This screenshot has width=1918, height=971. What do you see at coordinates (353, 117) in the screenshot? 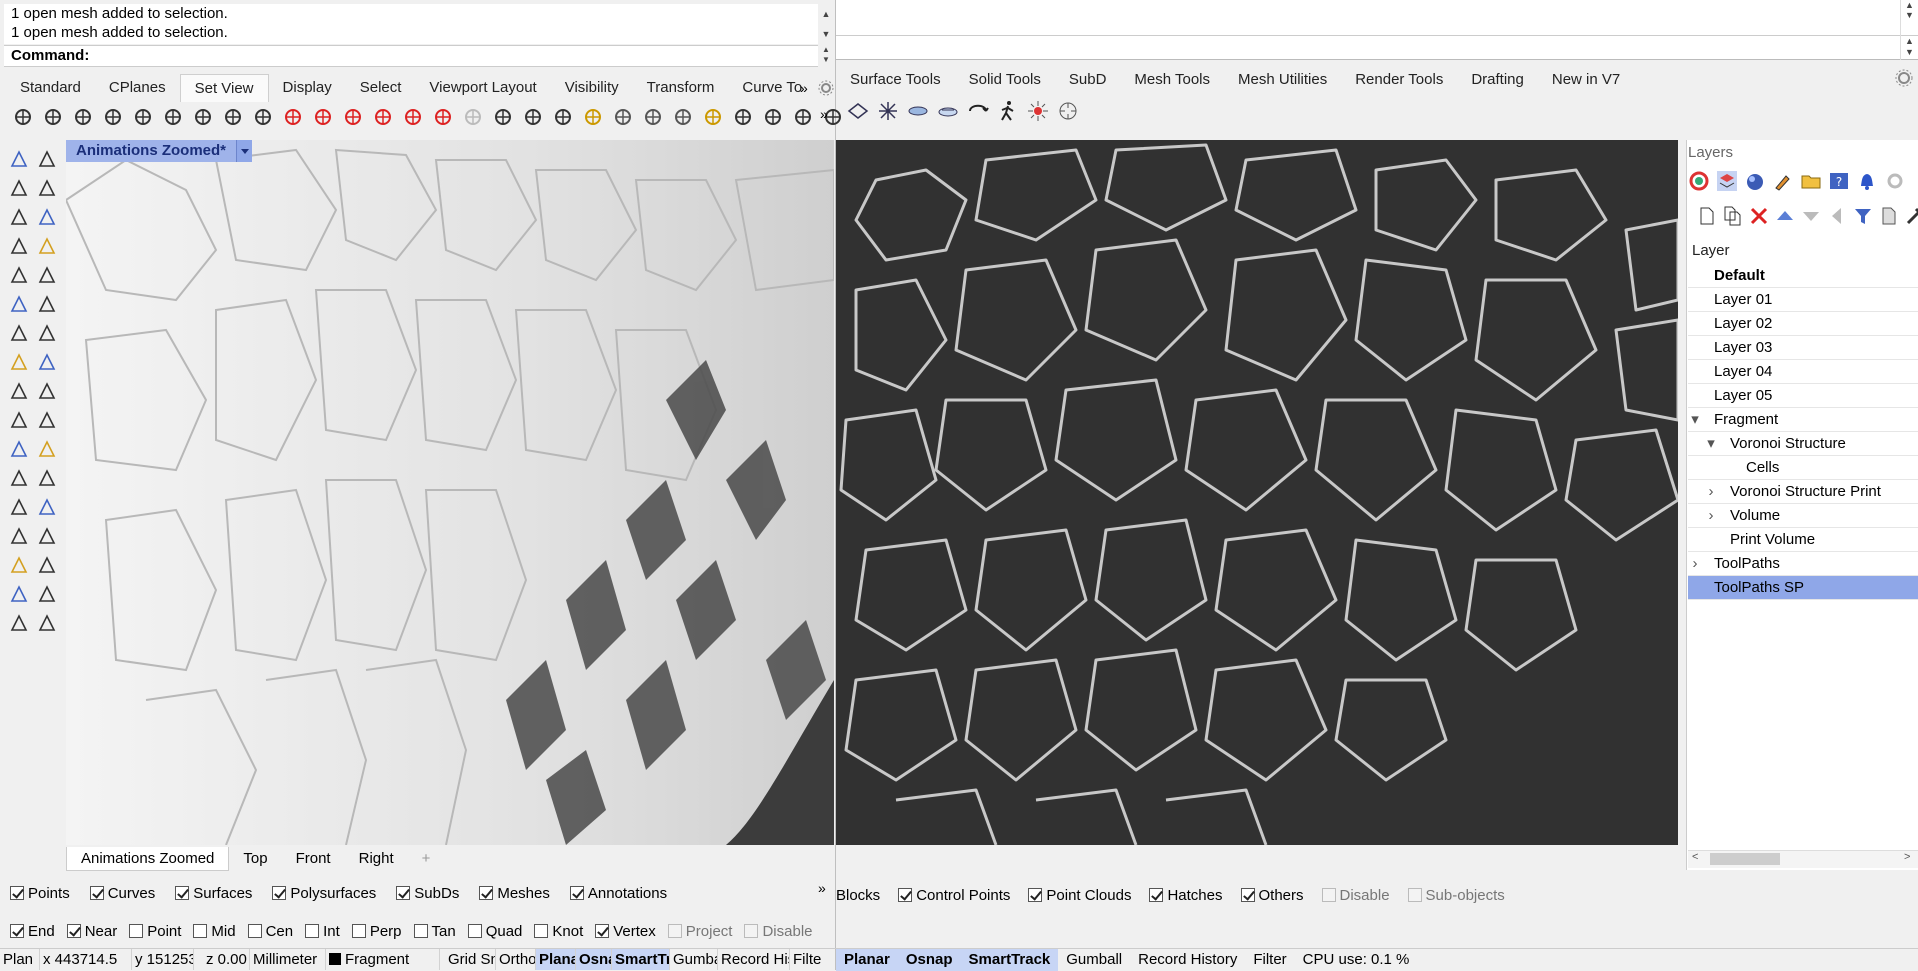
I see `car-top-icon` at bounding box center [353, 117].